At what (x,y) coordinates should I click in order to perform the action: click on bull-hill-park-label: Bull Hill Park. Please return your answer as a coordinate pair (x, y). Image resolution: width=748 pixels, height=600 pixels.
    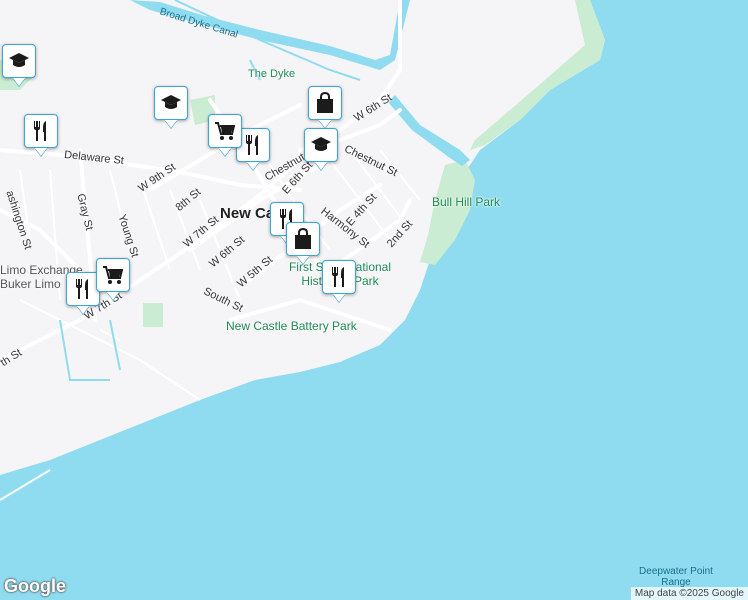
    Looking at the image, I should click on (466, 202).